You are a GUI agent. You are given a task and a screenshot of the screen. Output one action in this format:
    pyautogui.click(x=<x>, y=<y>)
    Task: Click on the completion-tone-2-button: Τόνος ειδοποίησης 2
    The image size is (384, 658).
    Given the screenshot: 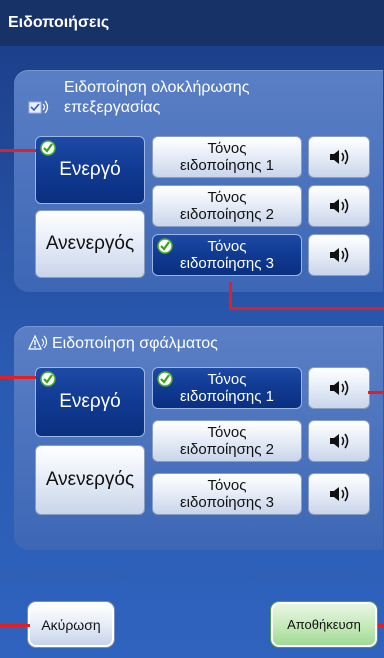 What is the action you would take?
    pyautogui.click(x=227, y=206)
    